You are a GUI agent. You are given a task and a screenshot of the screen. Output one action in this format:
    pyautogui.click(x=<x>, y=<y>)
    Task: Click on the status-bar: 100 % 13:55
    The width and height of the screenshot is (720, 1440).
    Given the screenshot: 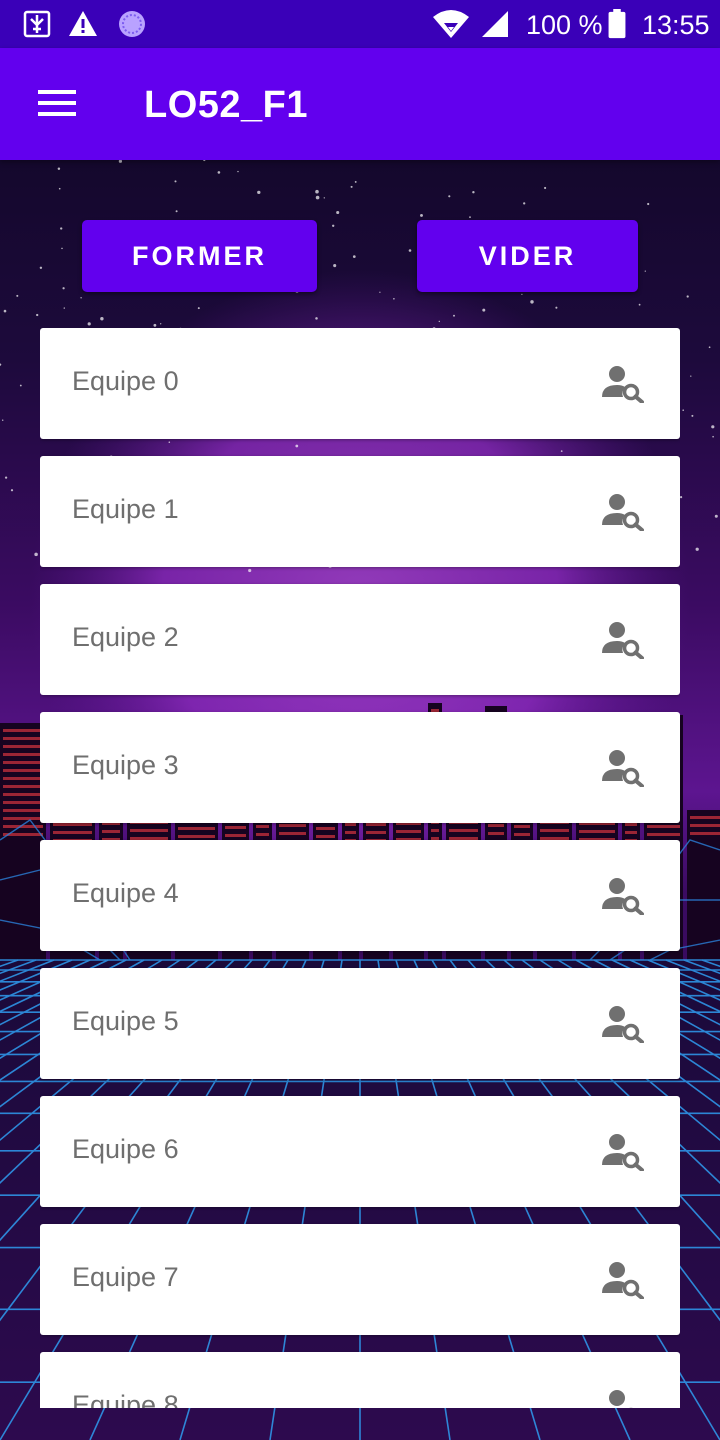 What is the action you would take?
    pyautogui.click(x=360, y=24)
    